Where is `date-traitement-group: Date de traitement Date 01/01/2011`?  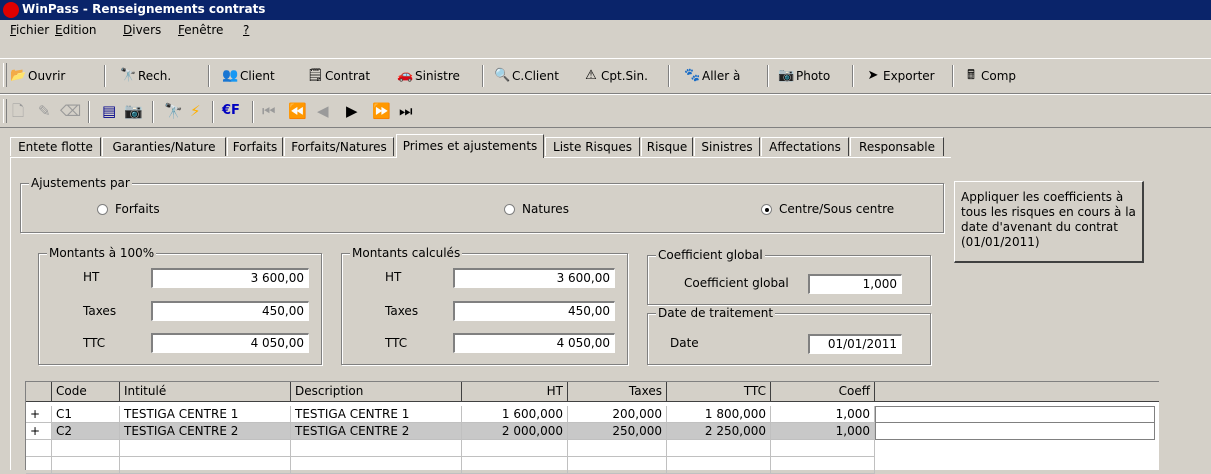
date-traitement-group: Date de traitement Date 01/01/2011 is located at coordinates (789, 335).